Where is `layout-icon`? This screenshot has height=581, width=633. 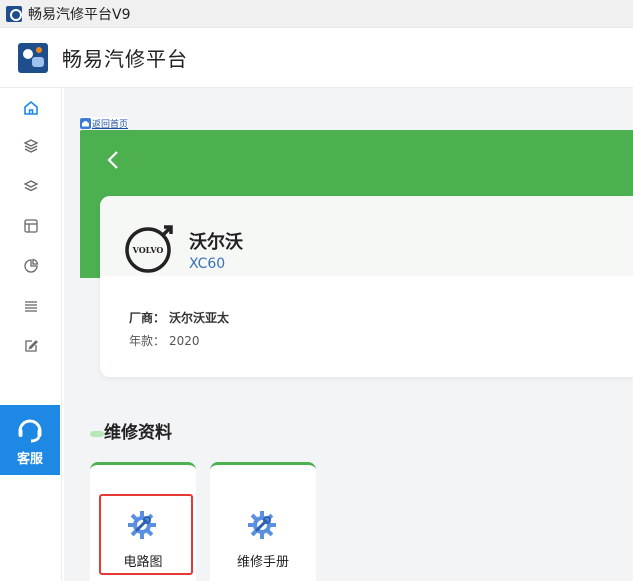 layout-icon is located at coordinates (31, 226).